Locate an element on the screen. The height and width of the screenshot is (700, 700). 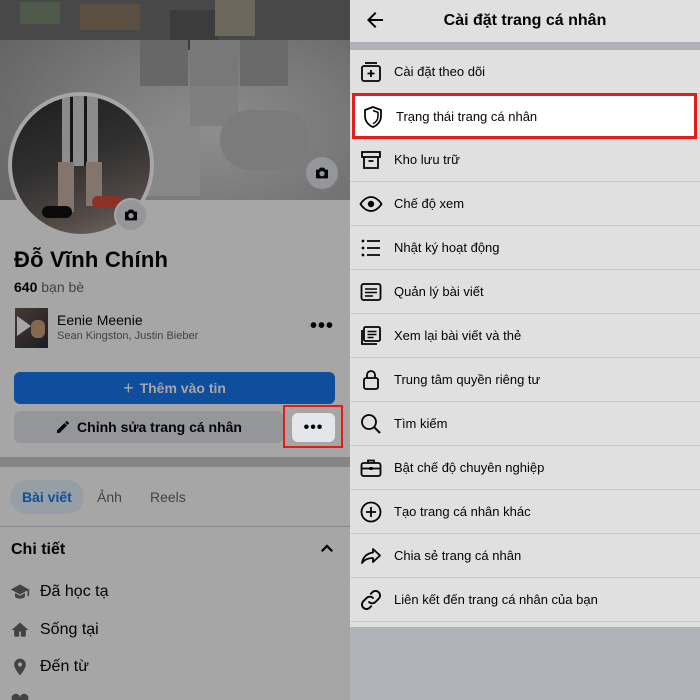
review-posts-icon is located at coordinates (371, 335).